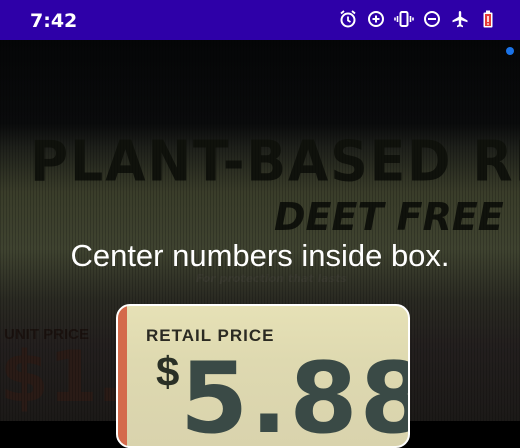 This screenshot has height=448, width=520. Describe the element at coordinates (54, 21) in the screenshot. I see `status-time: 7:42` at that location.